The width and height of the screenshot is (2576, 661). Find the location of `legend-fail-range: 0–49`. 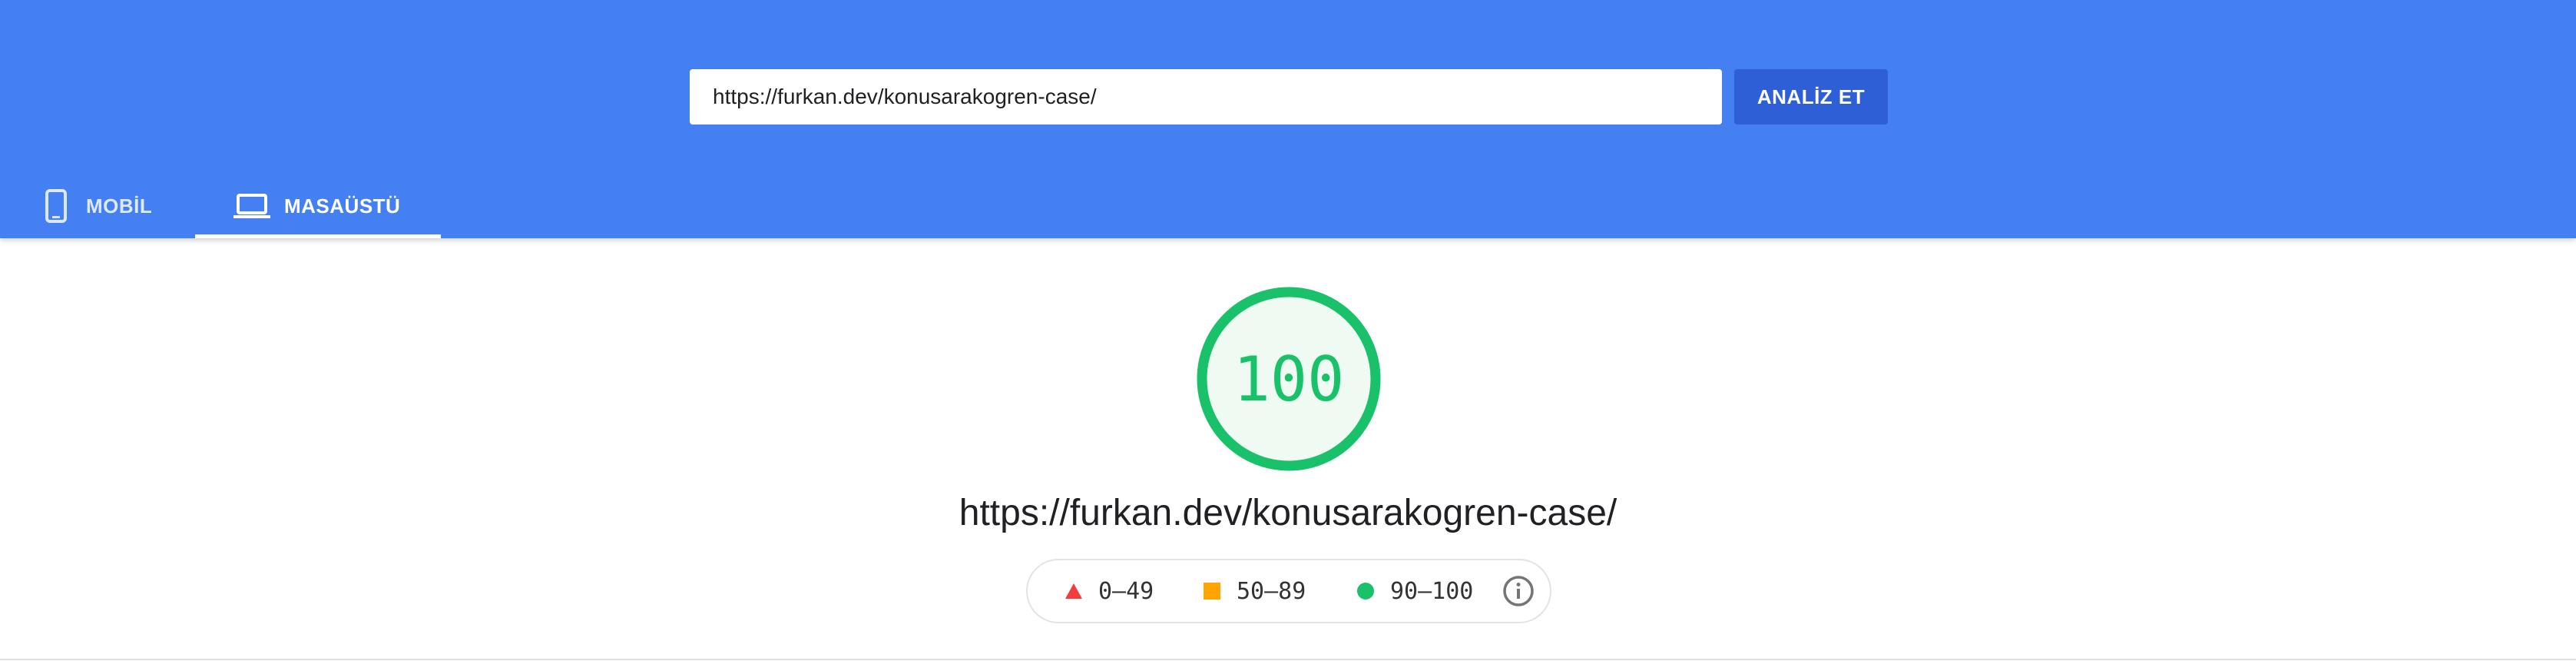

legend-fail-range: 0–49 is located at coordinates (1126, 591).